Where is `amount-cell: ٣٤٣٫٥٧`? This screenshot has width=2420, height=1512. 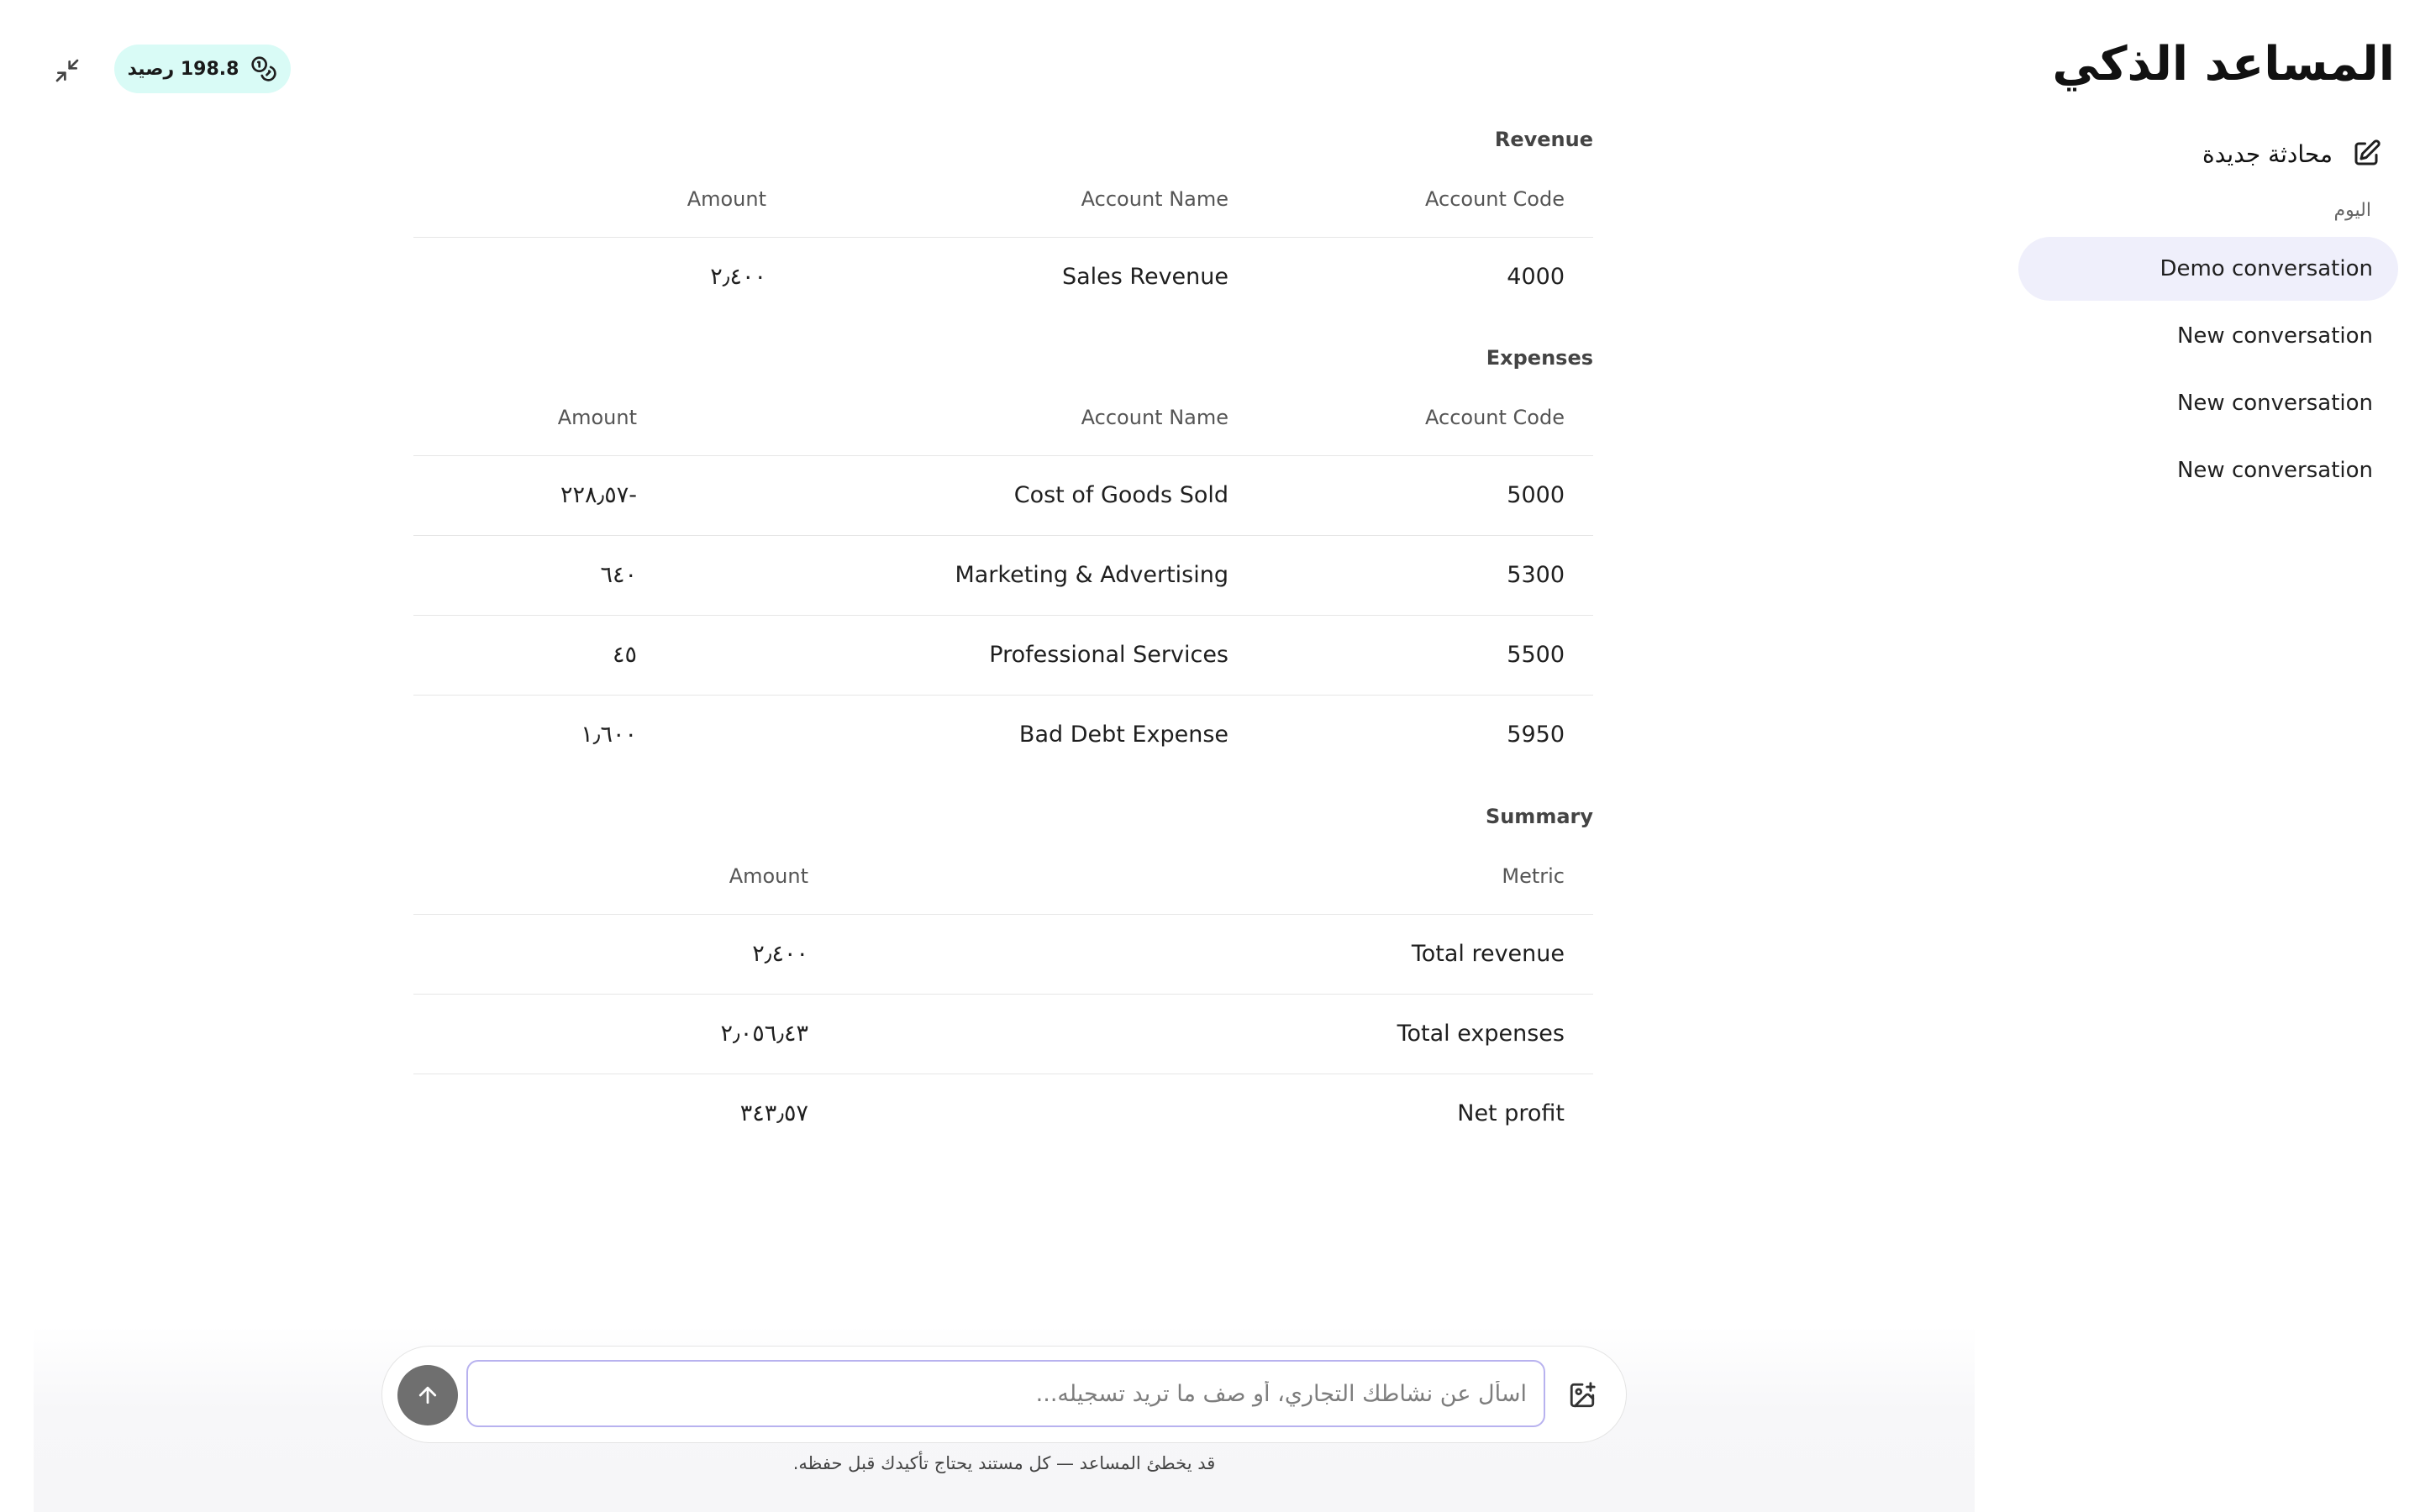 amount-cell: ٣٤٣٫٥٧ is located at coordinates (773, 1113).